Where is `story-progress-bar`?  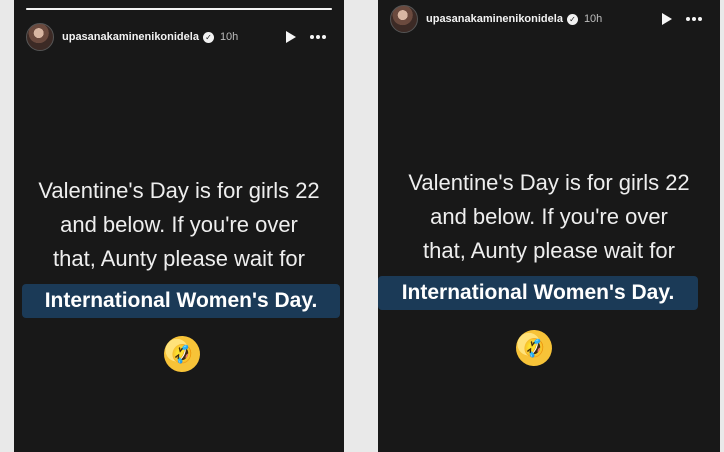
story-progress-bar is located at coordinates (179, 9).